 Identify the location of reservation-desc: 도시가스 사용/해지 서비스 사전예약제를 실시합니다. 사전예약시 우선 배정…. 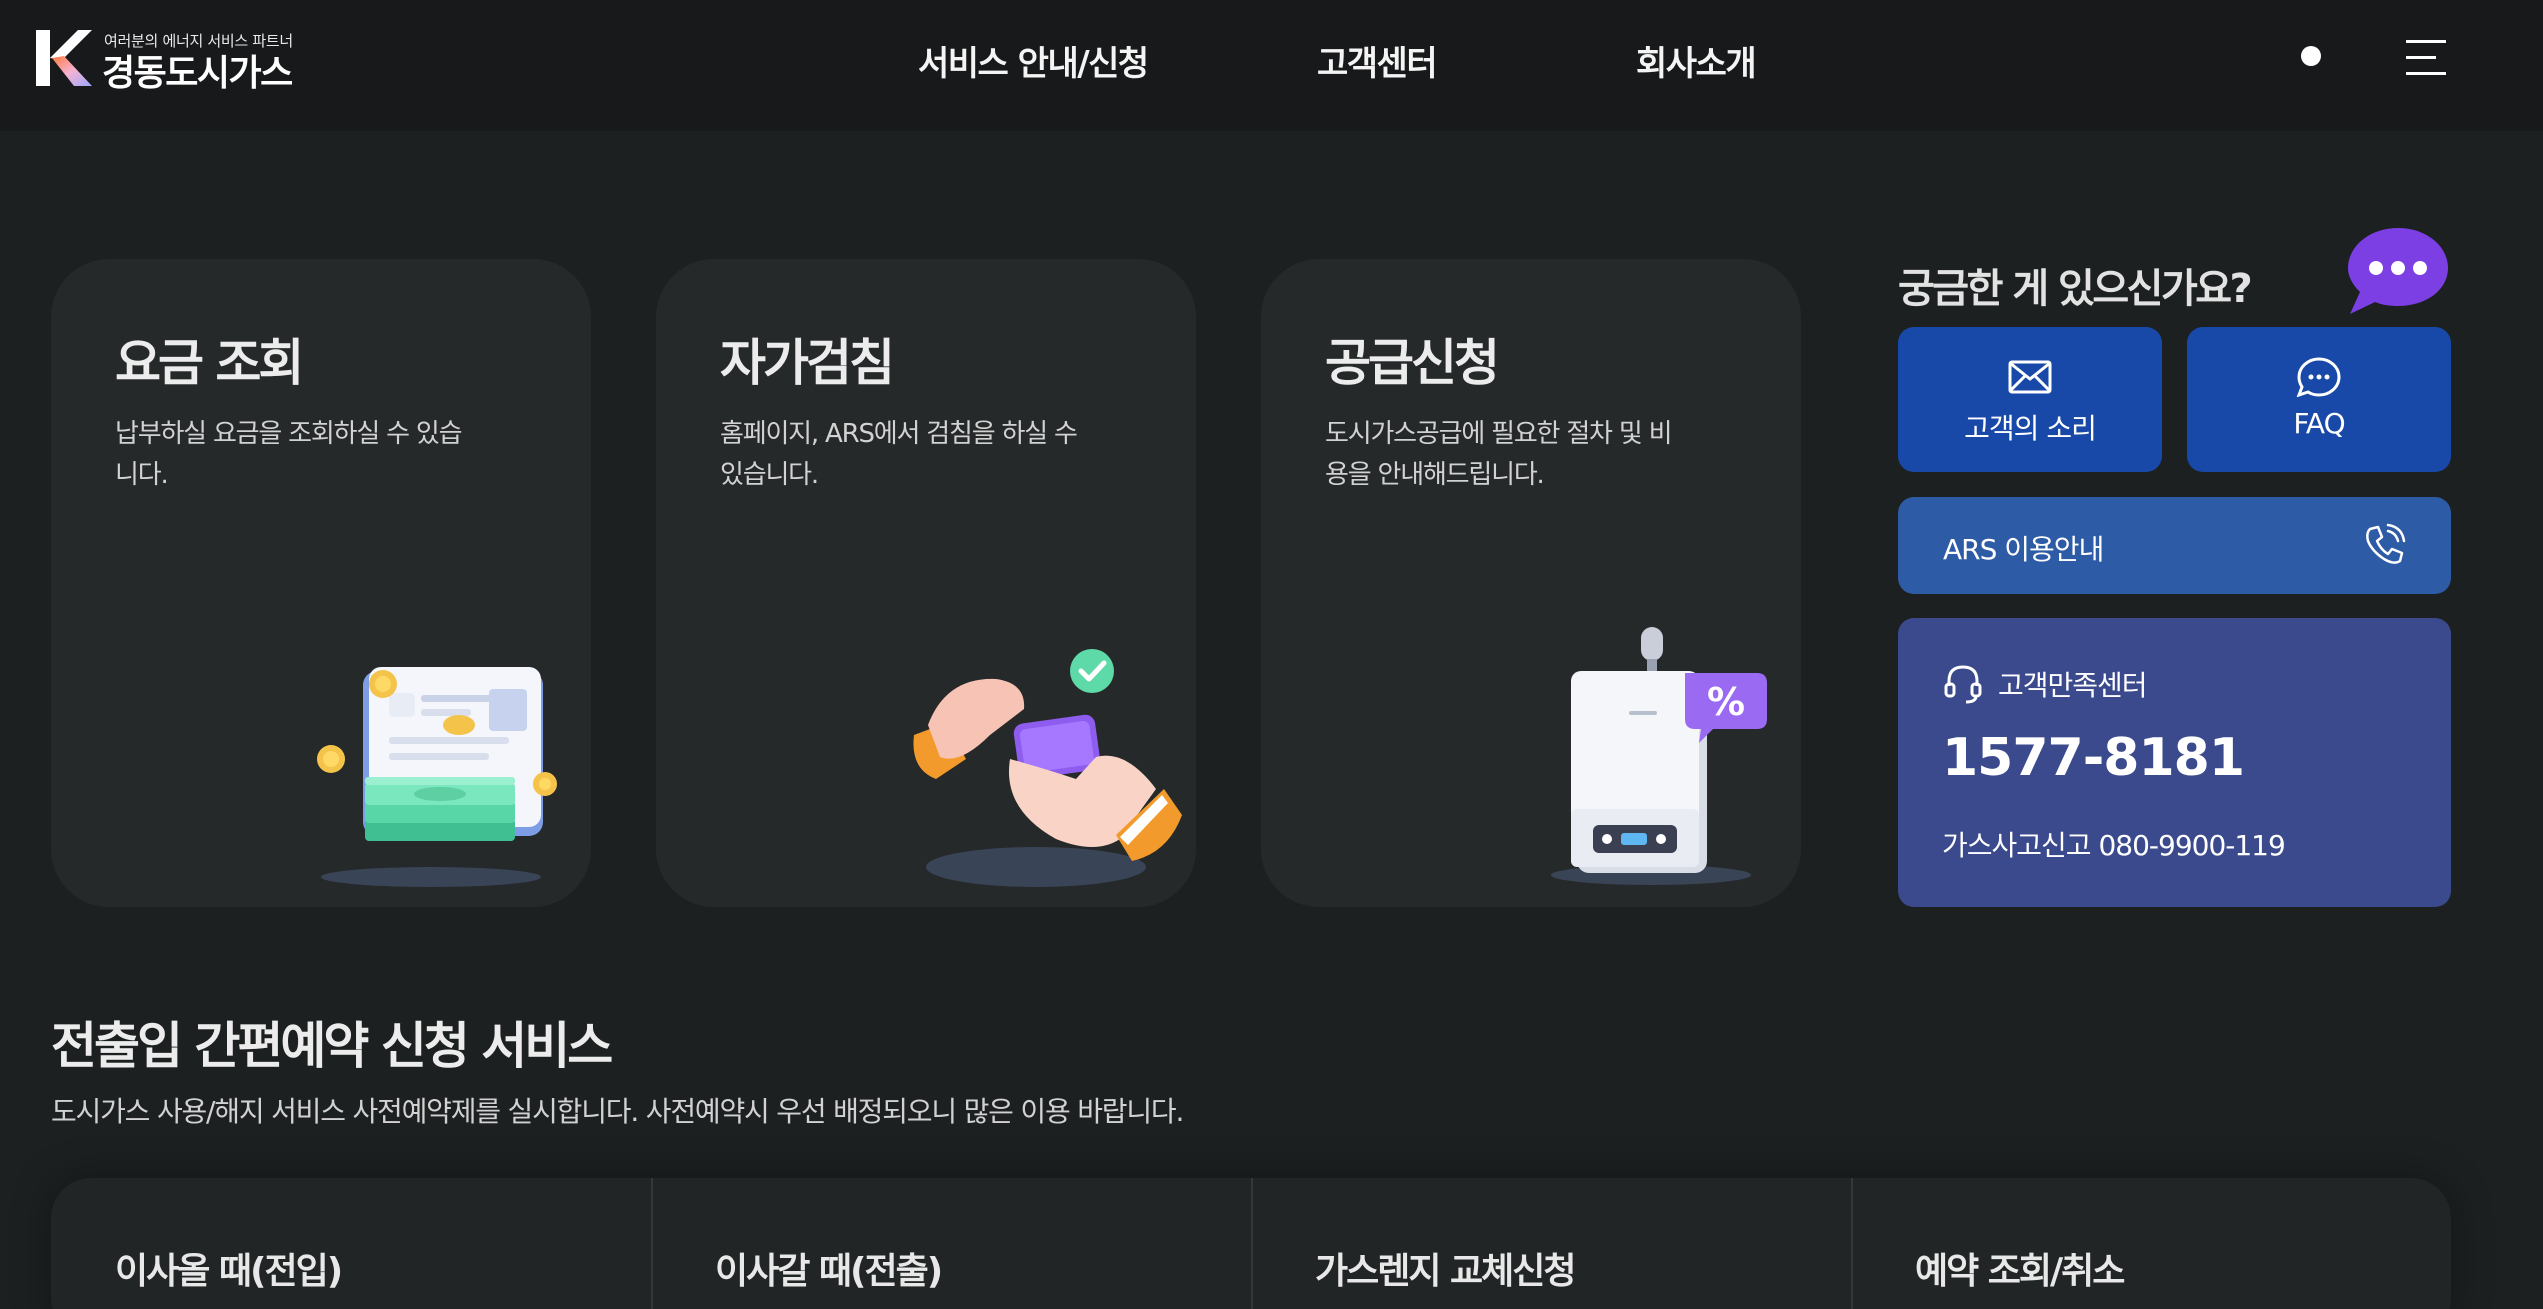
(617, 1111).